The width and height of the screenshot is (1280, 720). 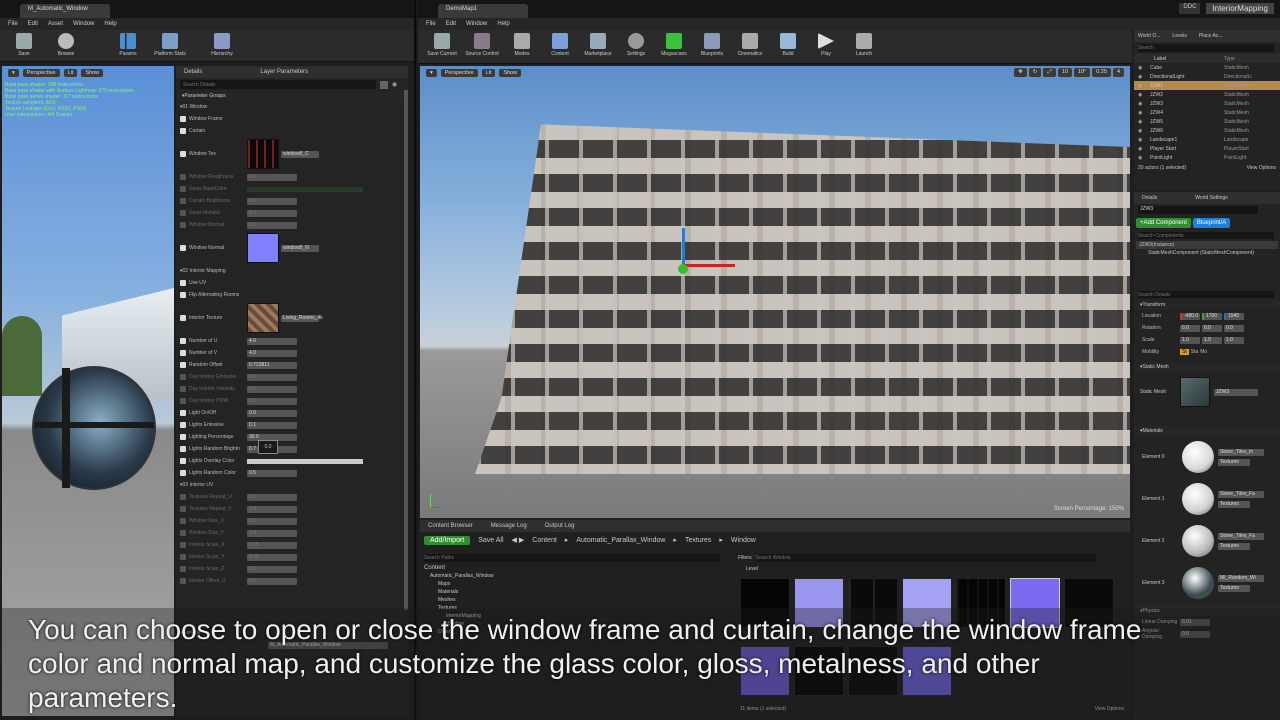 I want to click on cinematics-button: Cinematics, so click(x=750, y=45).